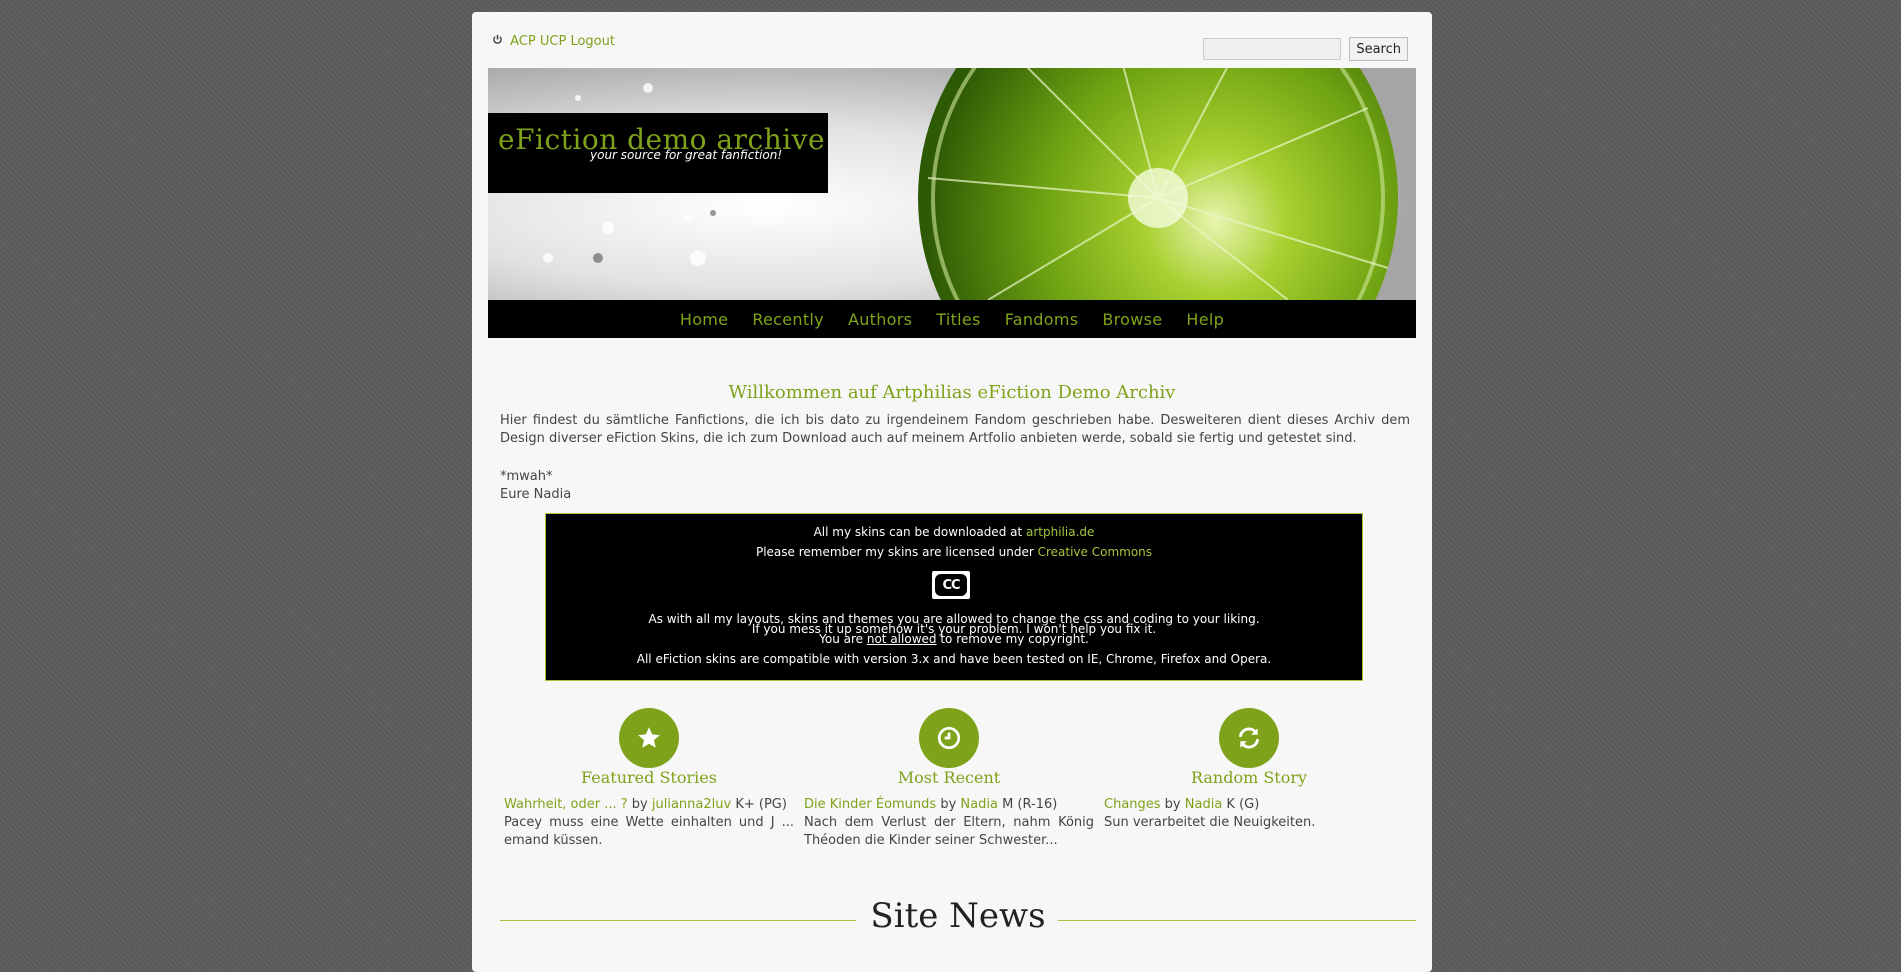  Describe the element at coordinates (526, 476) in the screenshot. I see `sign-line-1: *mwah*` at that location.